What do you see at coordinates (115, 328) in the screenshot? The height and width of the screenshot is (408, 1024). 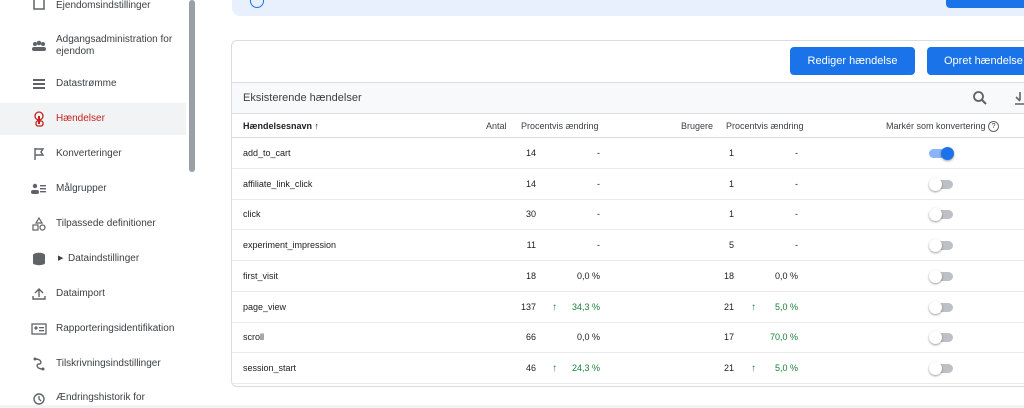 I see `sidebar-item-label: Rapporteringsidentifikation` at bounding box center [115, 328].